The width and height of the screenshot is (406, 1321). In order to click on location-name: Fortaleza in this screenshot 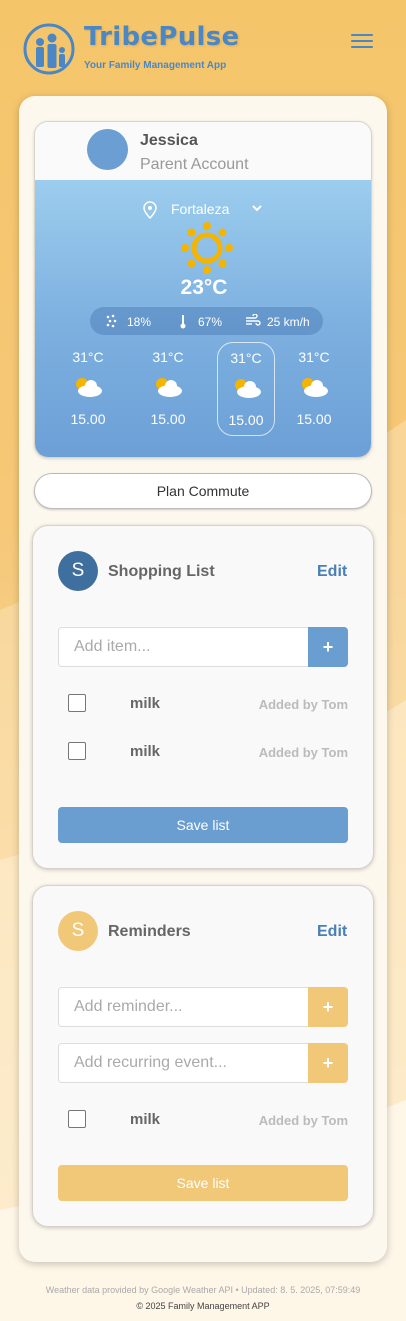, I will do `click(200, 209)`.